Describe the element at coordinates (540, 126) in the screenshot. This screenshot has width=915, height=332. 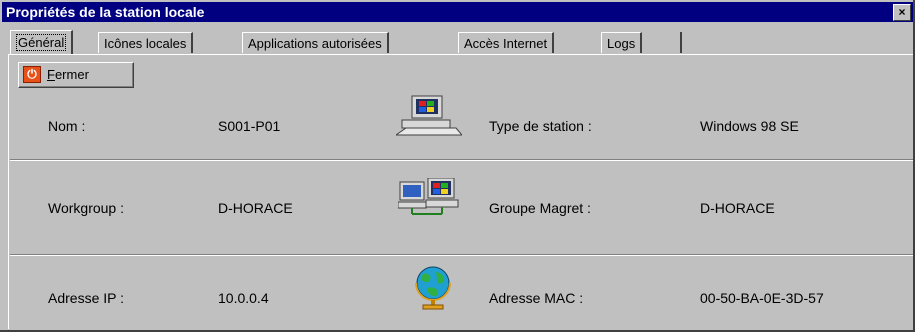
I see `type-station-label: Type de station :` at that location.